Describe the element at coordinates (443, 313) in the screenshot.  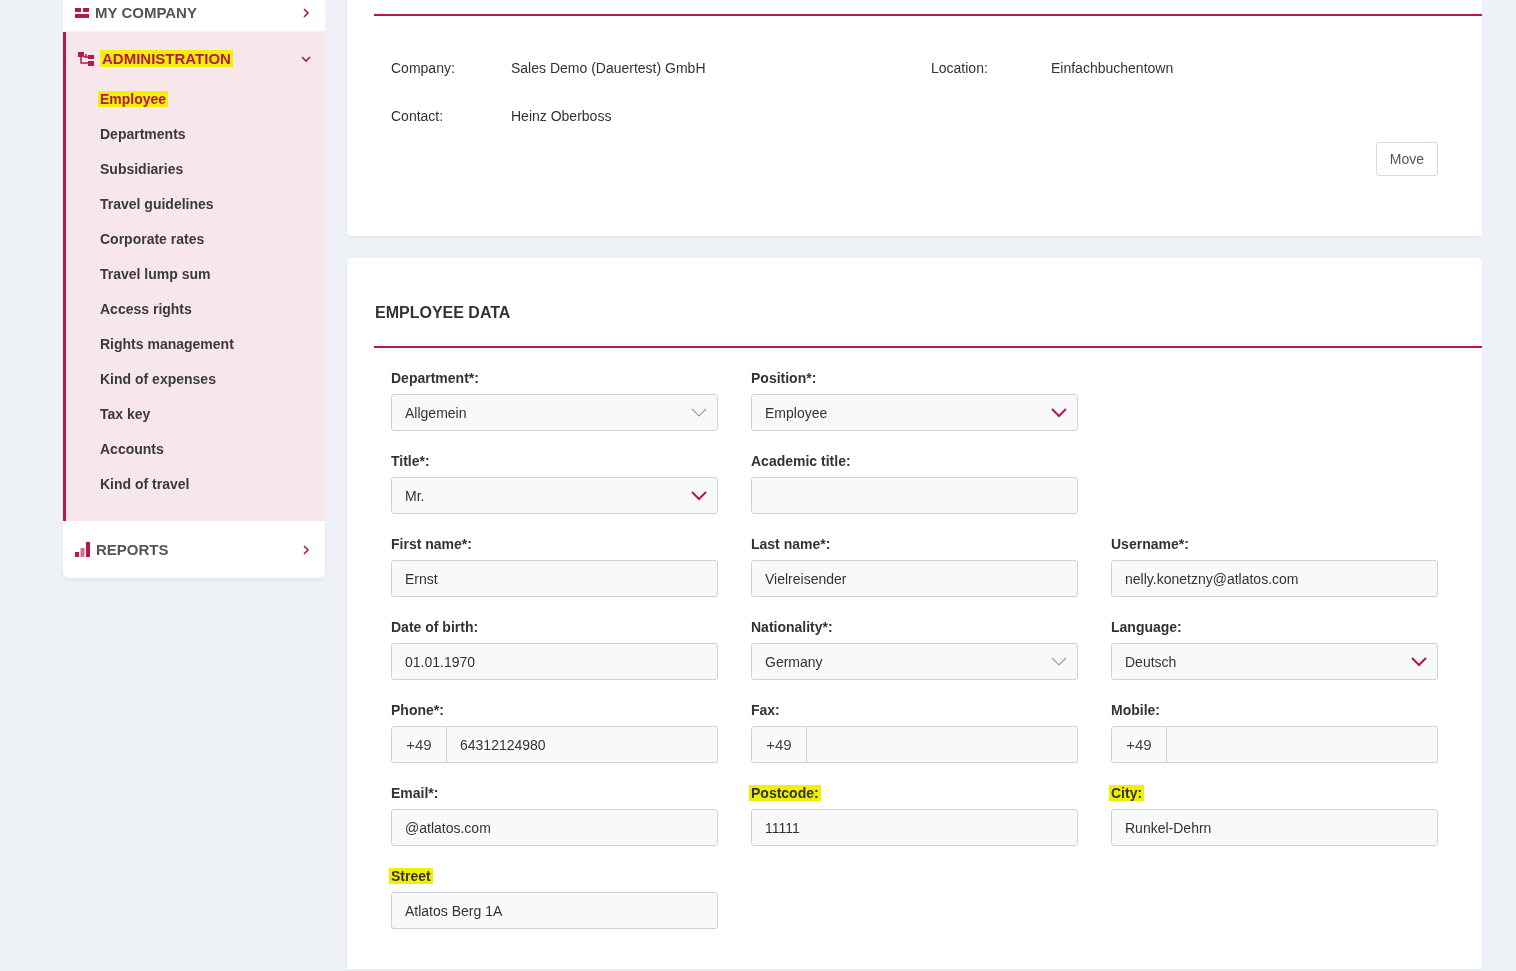
I see `section-title: EMPLOYEE DATA` at that location.